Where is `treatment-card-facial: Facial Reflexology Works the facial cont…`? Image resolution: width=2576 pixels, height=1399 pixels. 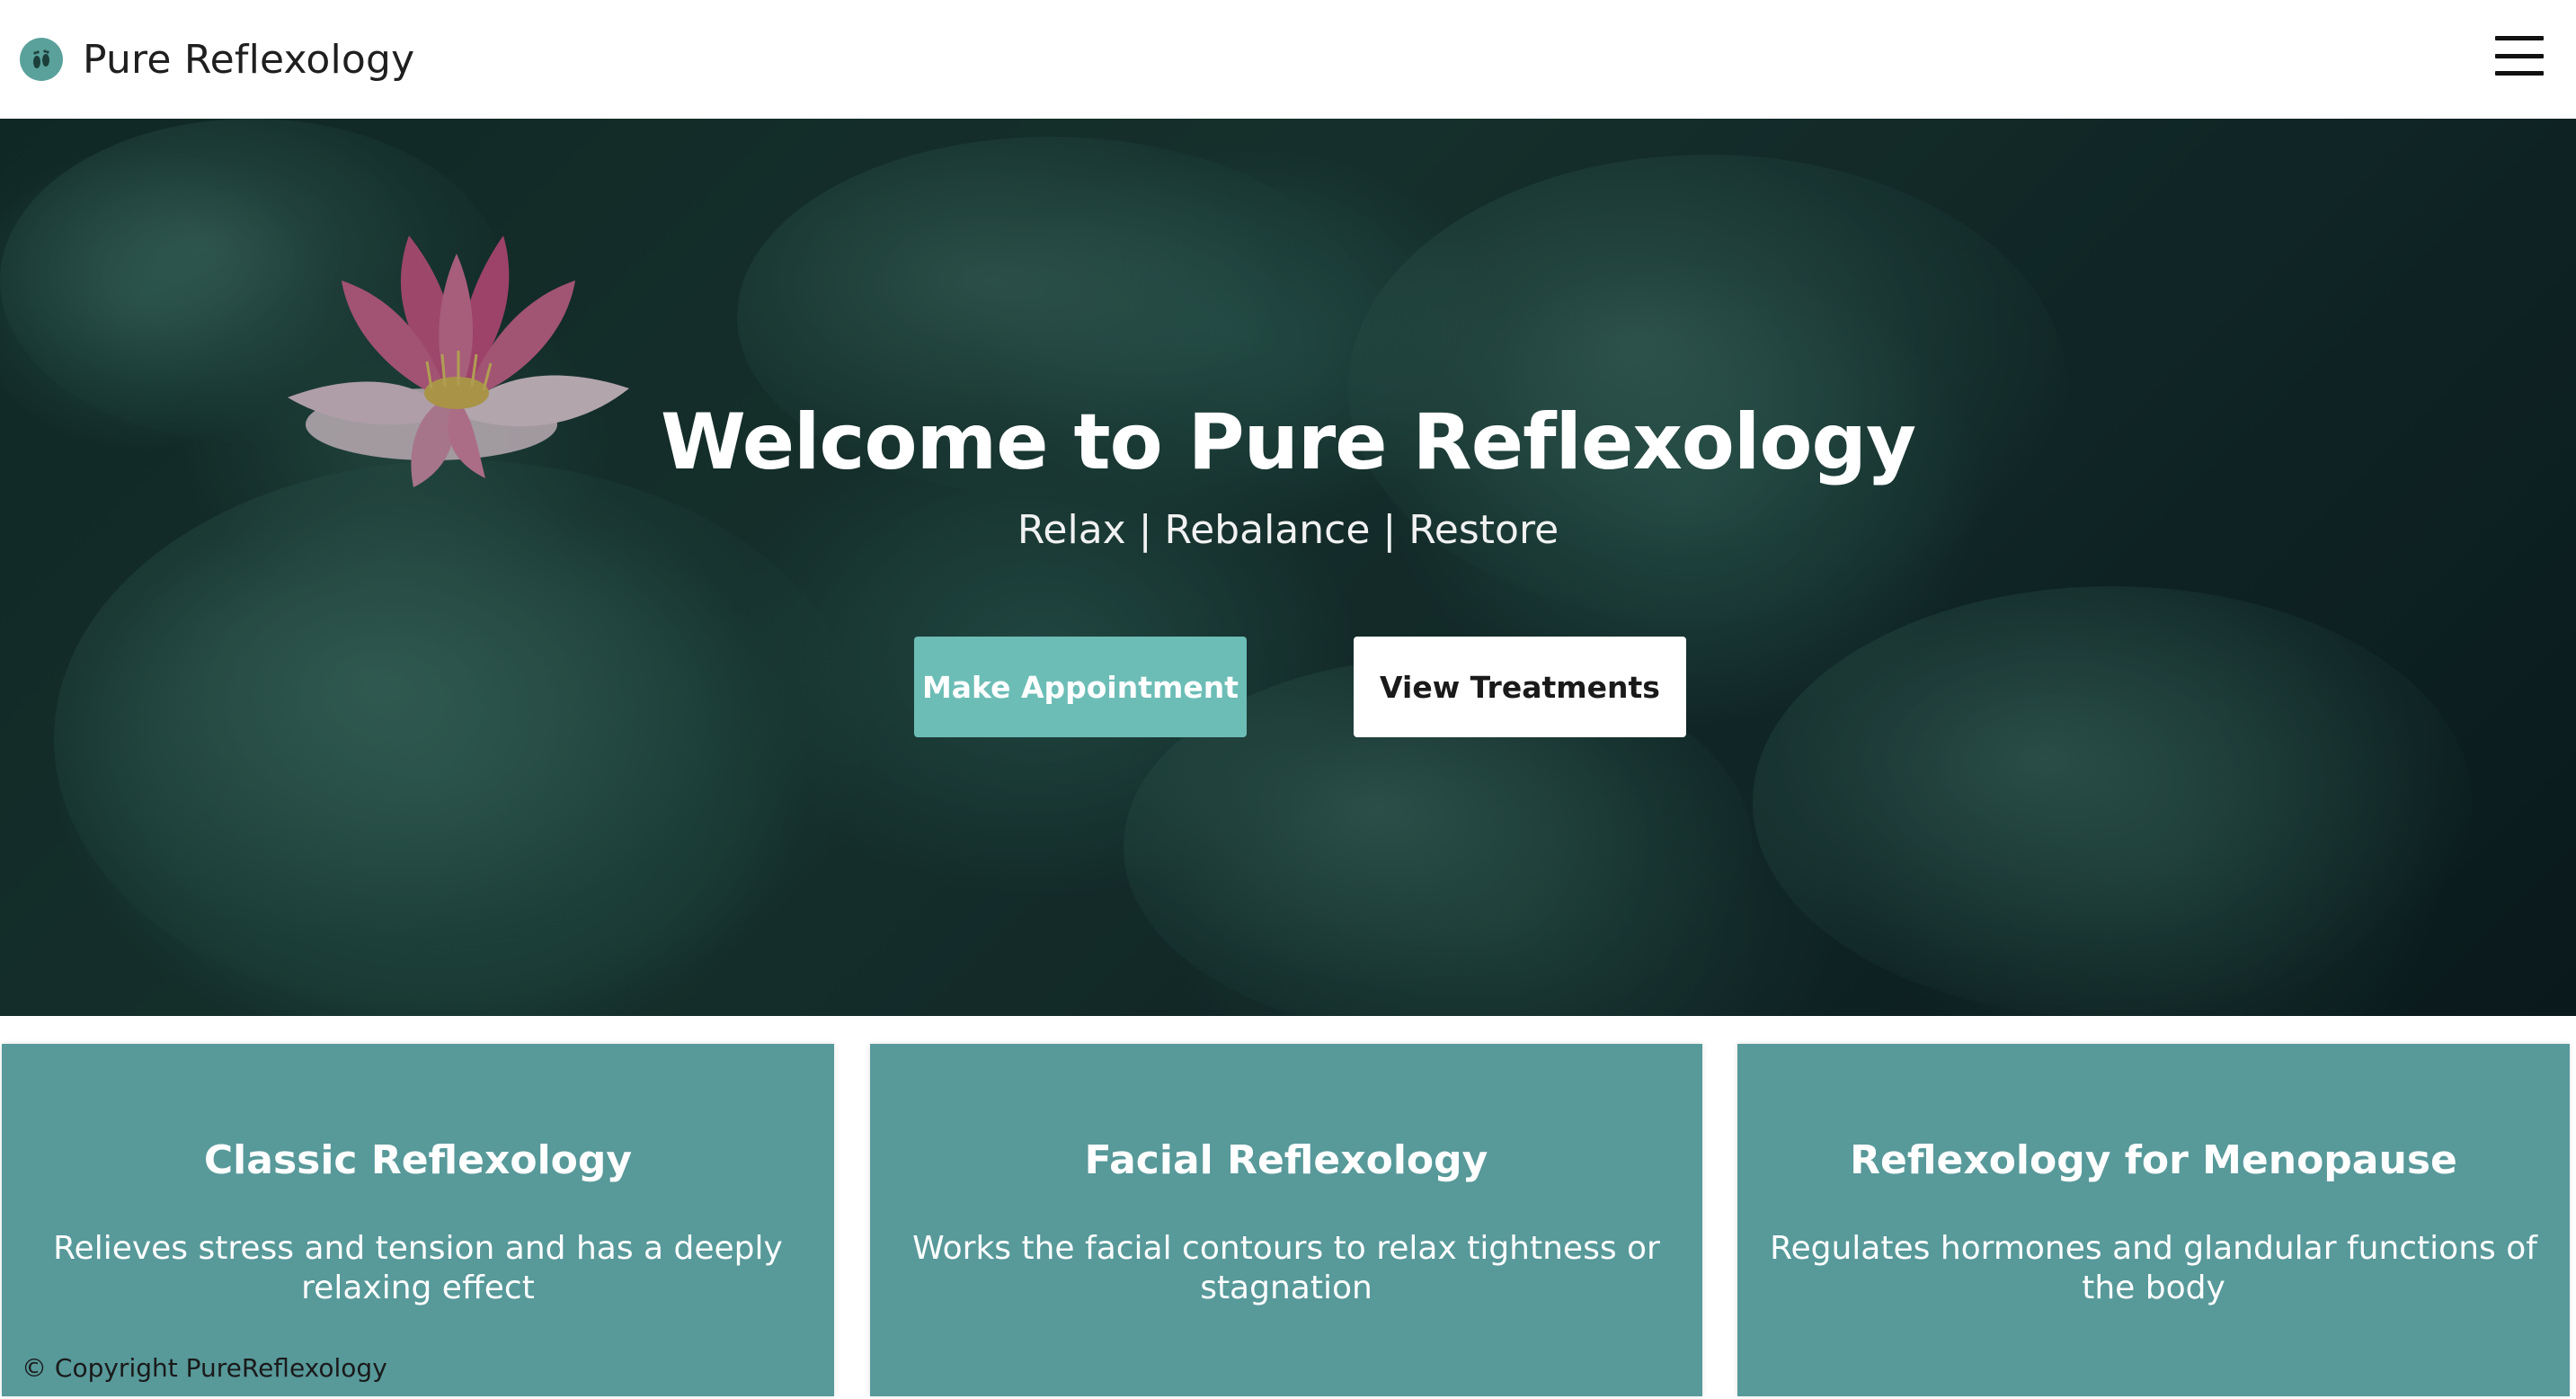 treatment-card-facial: Facial Reflexology Works the facial cont… is located at coordinates (1286, 1220).